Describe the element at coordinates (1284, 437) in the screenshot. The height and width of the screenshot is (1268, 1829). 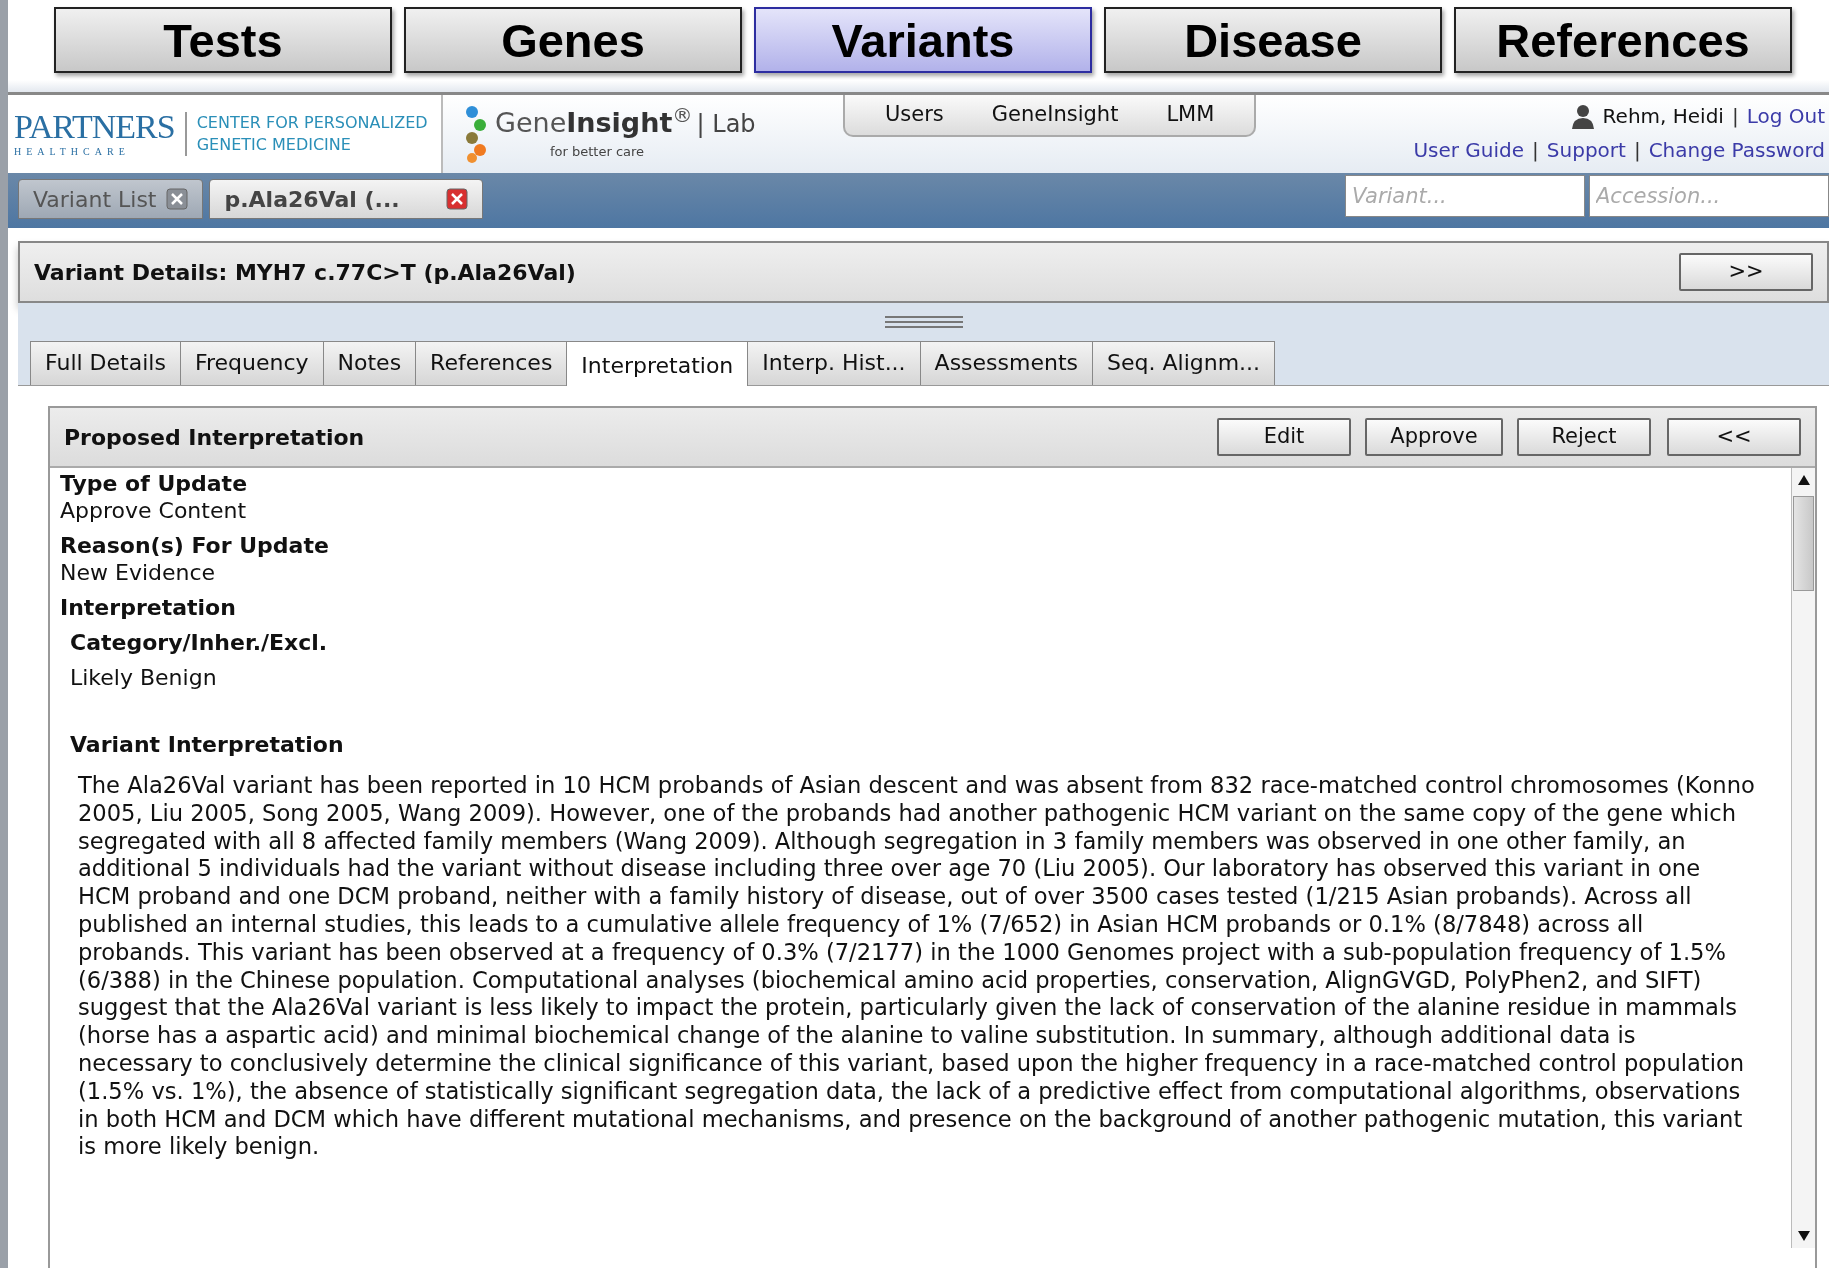
I see `action-button: Edit` at that location.